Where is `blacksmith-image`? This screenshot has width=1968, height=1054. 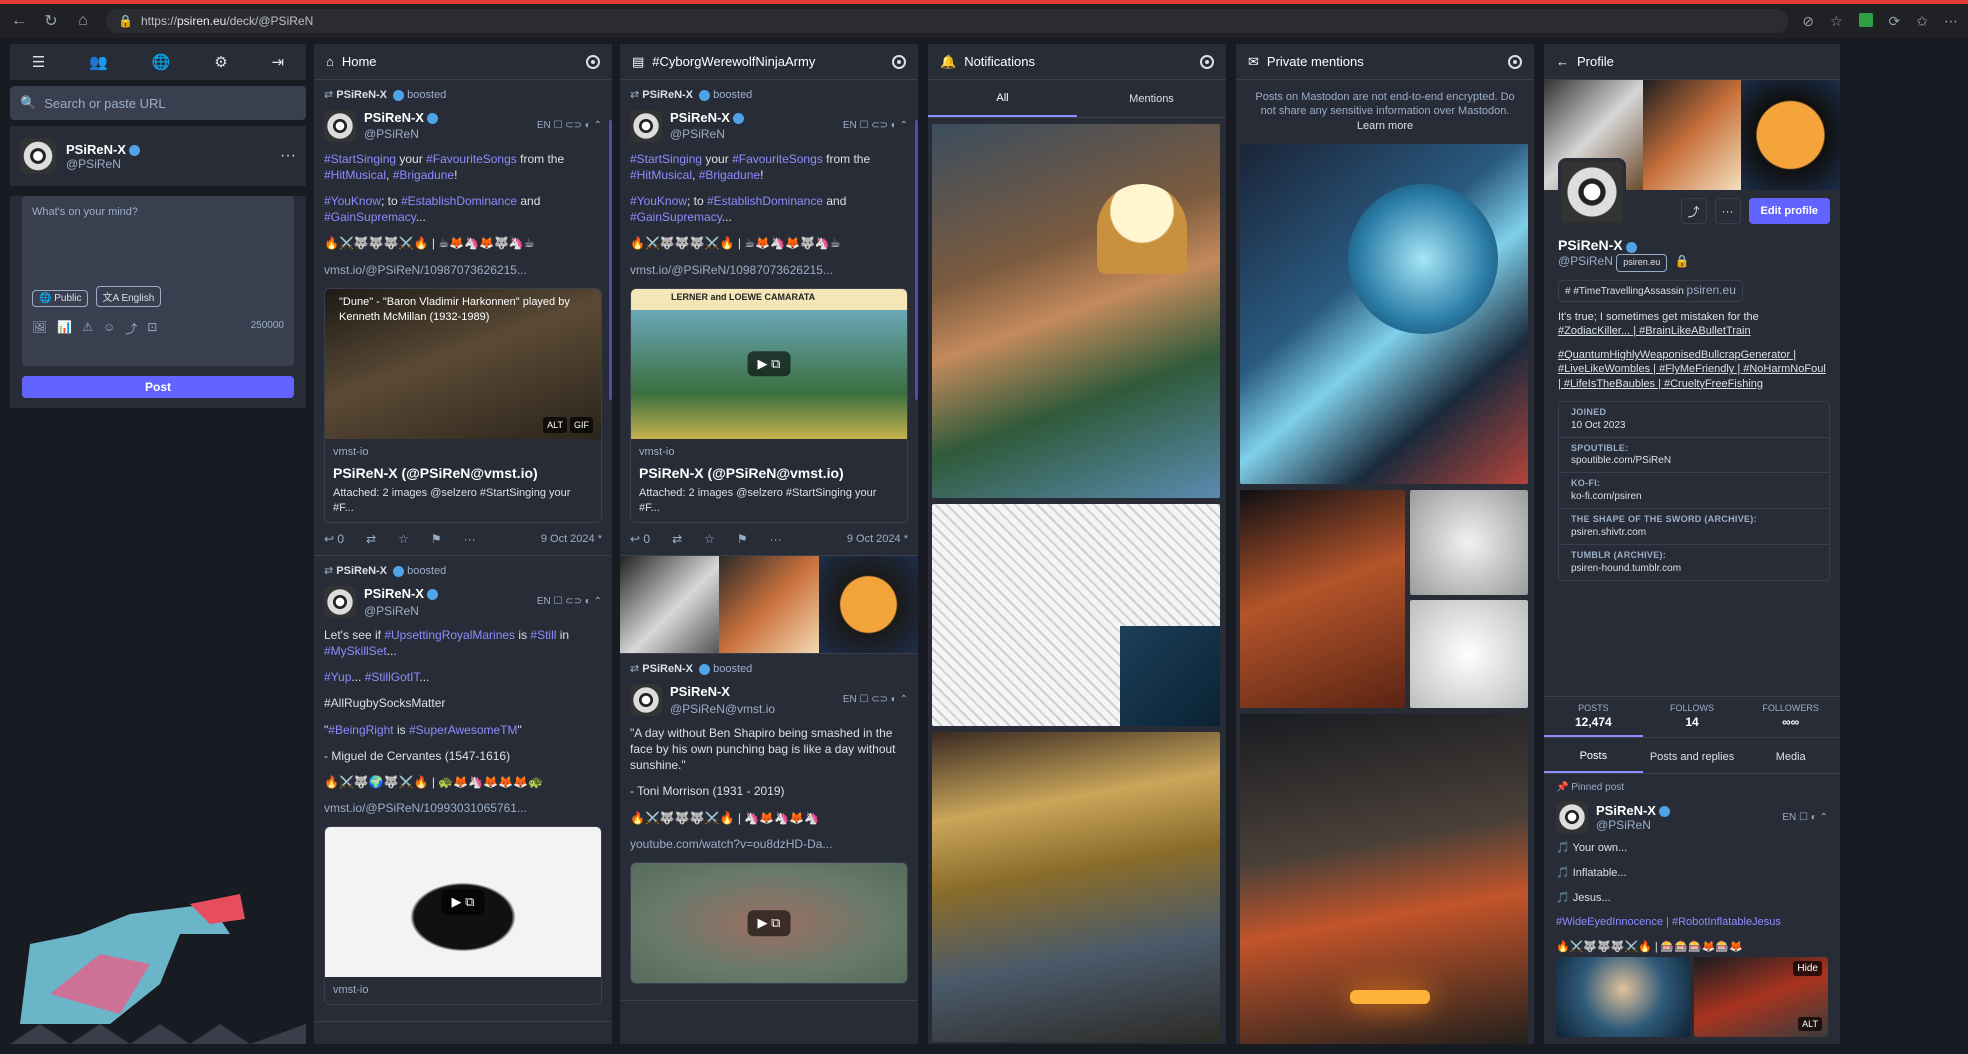
blacksmith-image is located at coordinates (1384, 879).